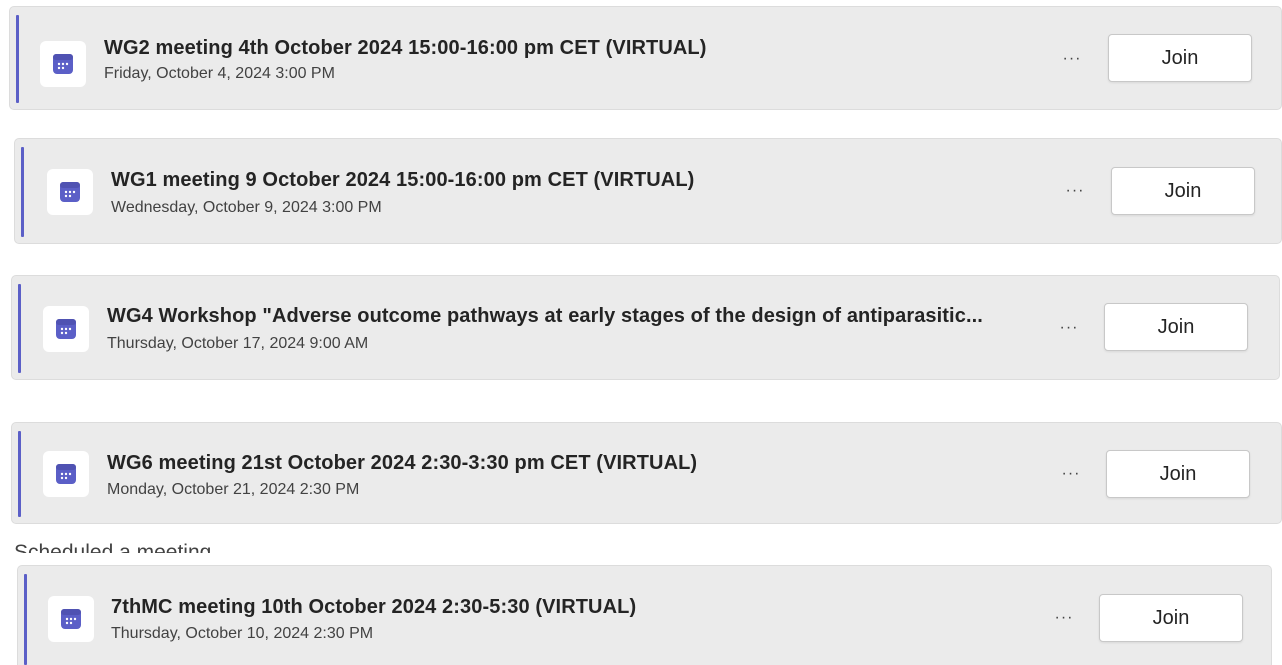  I want to click on meeting-datetime: Thursday, October 17, 2024 9:00 AM, so click(238, 343).